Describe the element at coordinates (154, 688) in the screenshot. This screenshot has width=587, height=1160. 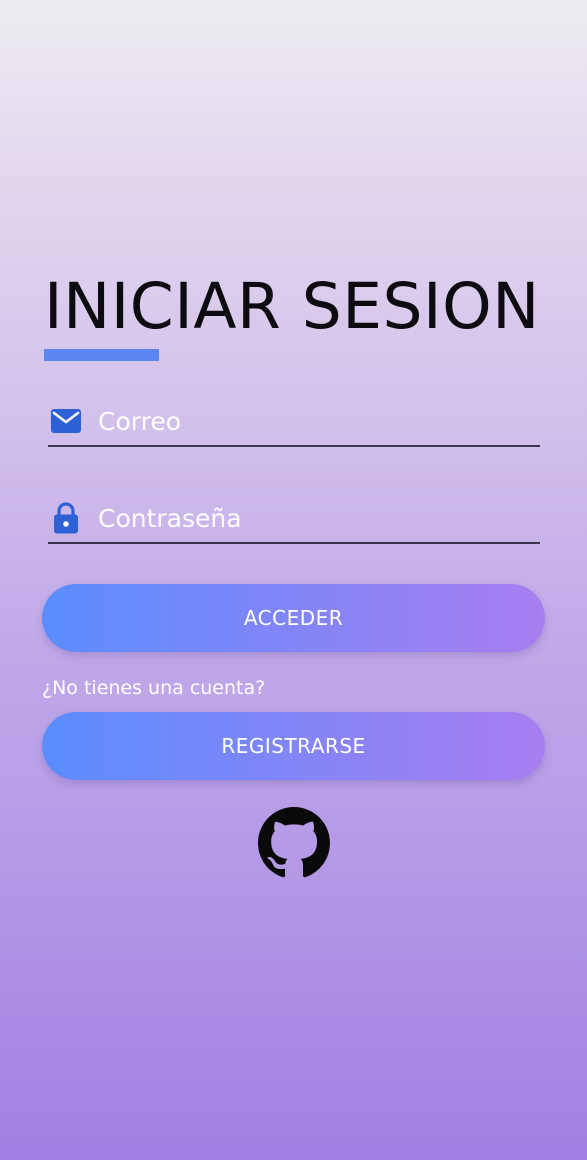
I see `no-account-text: ¿No tienes una cuenta?` at that location.